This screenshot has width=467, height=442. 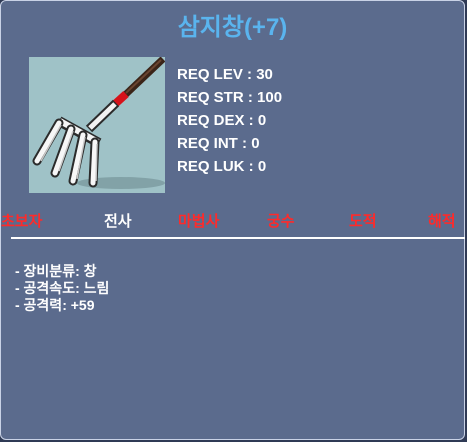 I want to click on detail-category: - 장비분류: 창, so click(x=56, y=271).